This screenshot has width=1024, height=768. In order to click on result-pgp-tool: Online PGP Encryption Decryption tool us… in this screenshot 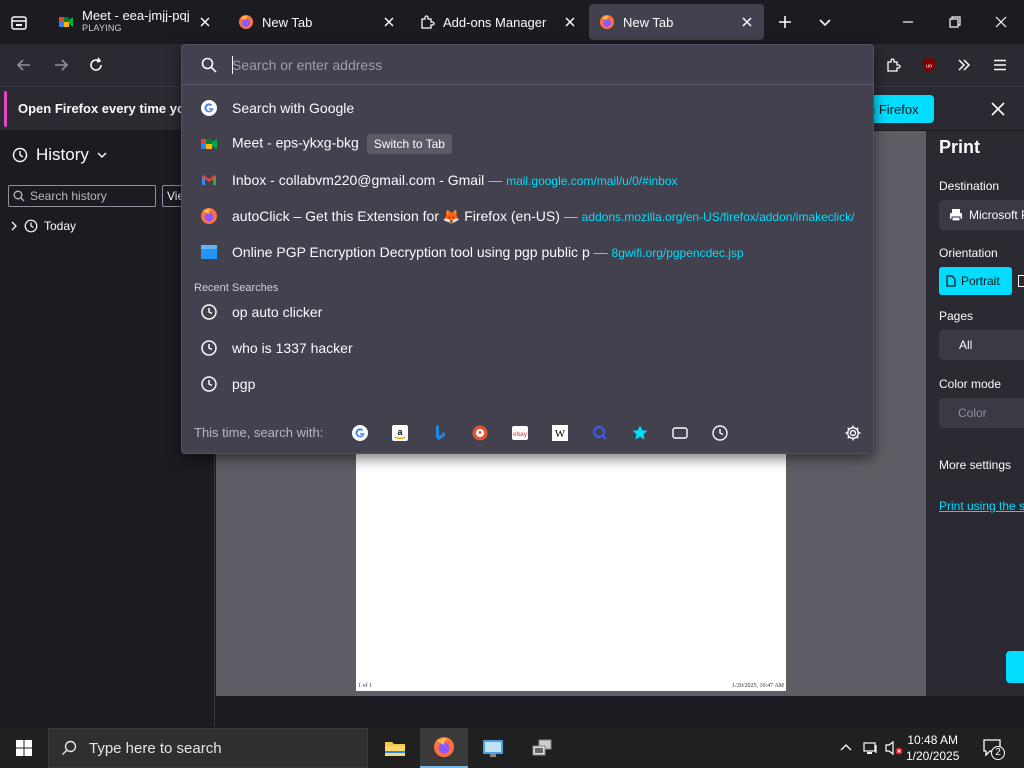, I will do `click(527, 252)`.